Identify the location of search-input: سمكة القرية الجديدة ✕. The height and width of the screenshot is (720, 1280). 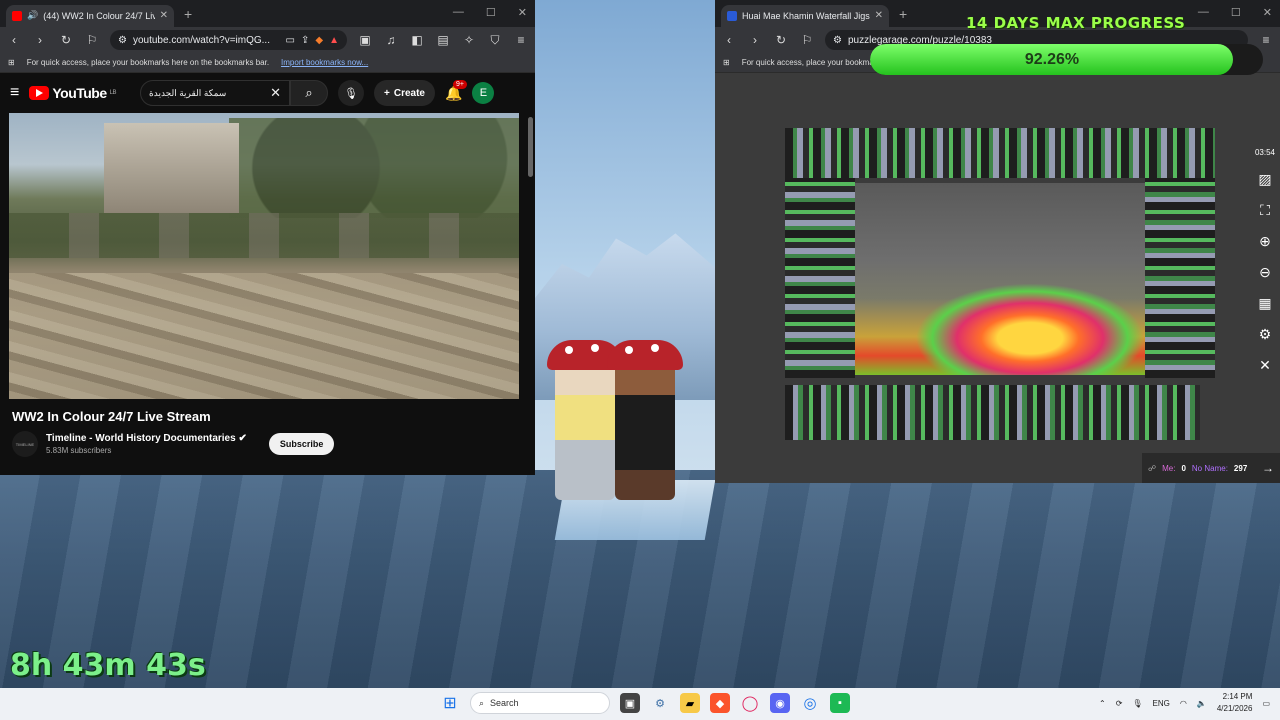
(215, 93).